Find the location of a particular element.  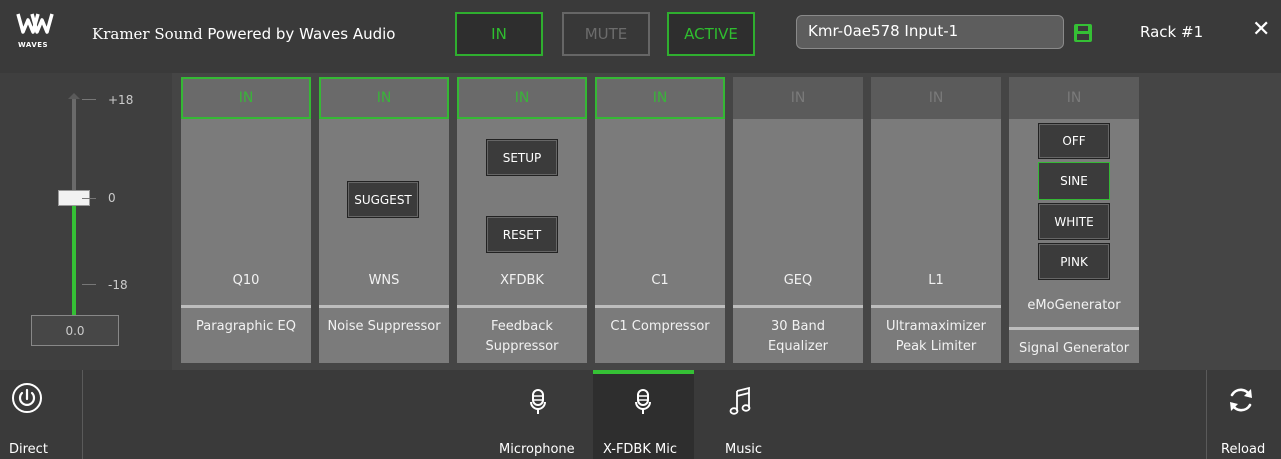

plugin-name-line1: Signal Generator is located at coordinates (1074, 348).